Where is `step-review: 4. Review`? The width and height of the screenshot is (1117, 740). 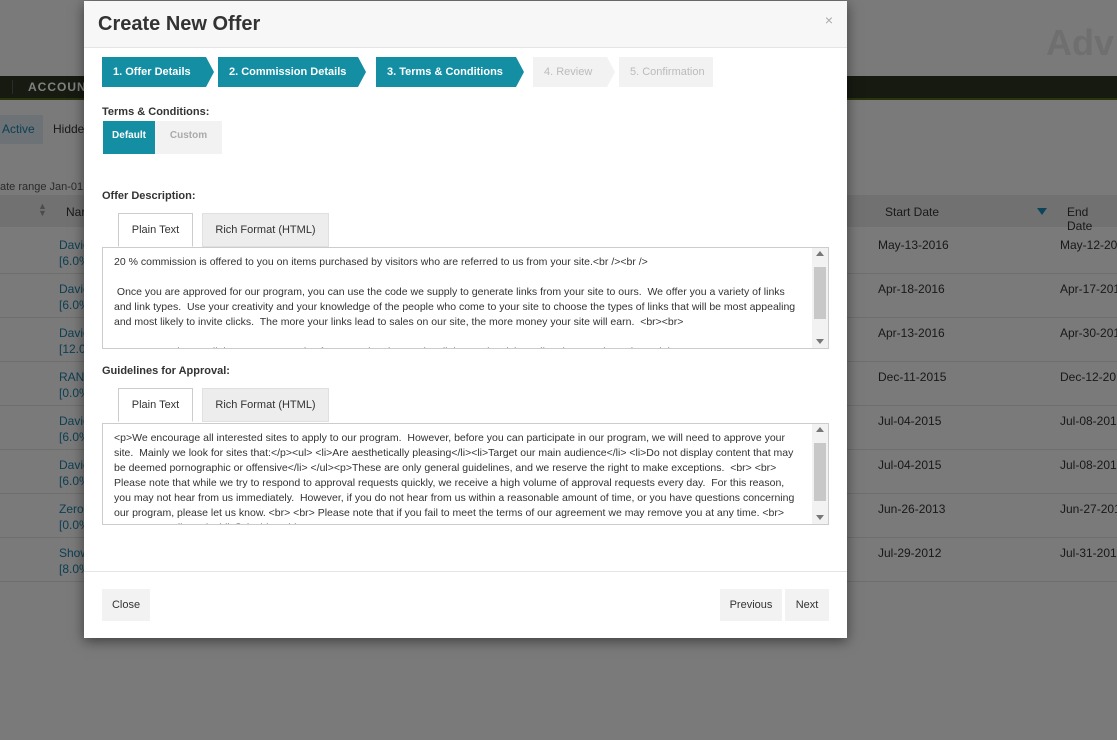
step-review: 4. Review is located at coordinates (574, 72).